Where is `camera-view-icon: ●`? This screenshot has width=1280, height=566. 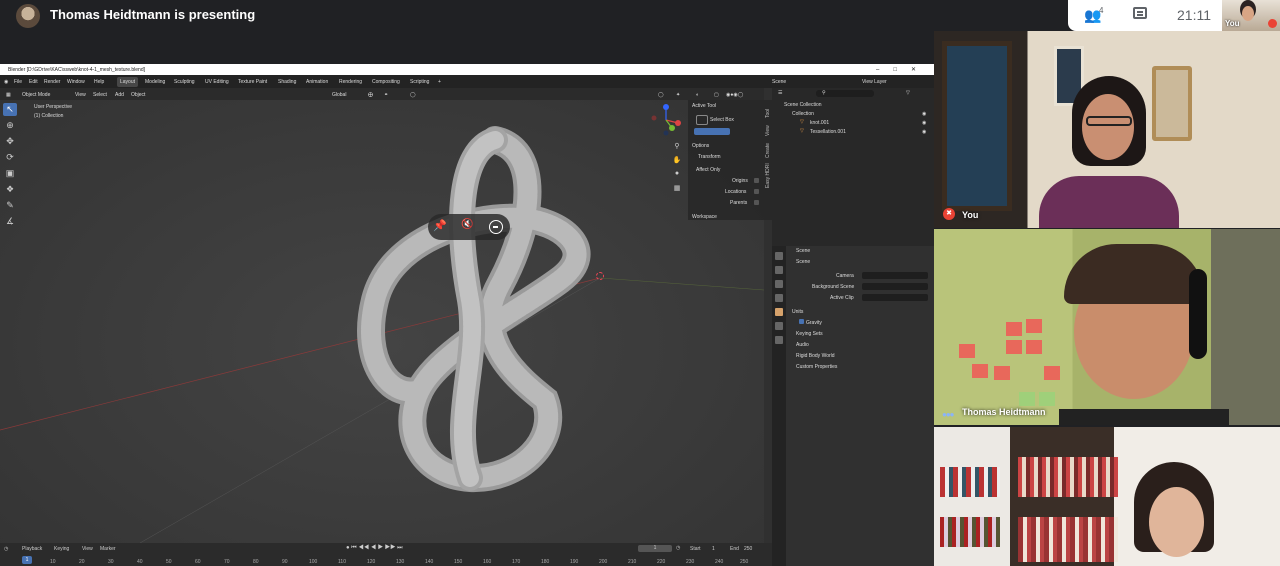
camera-view-icon: ● is located at coordinates (677, 175).